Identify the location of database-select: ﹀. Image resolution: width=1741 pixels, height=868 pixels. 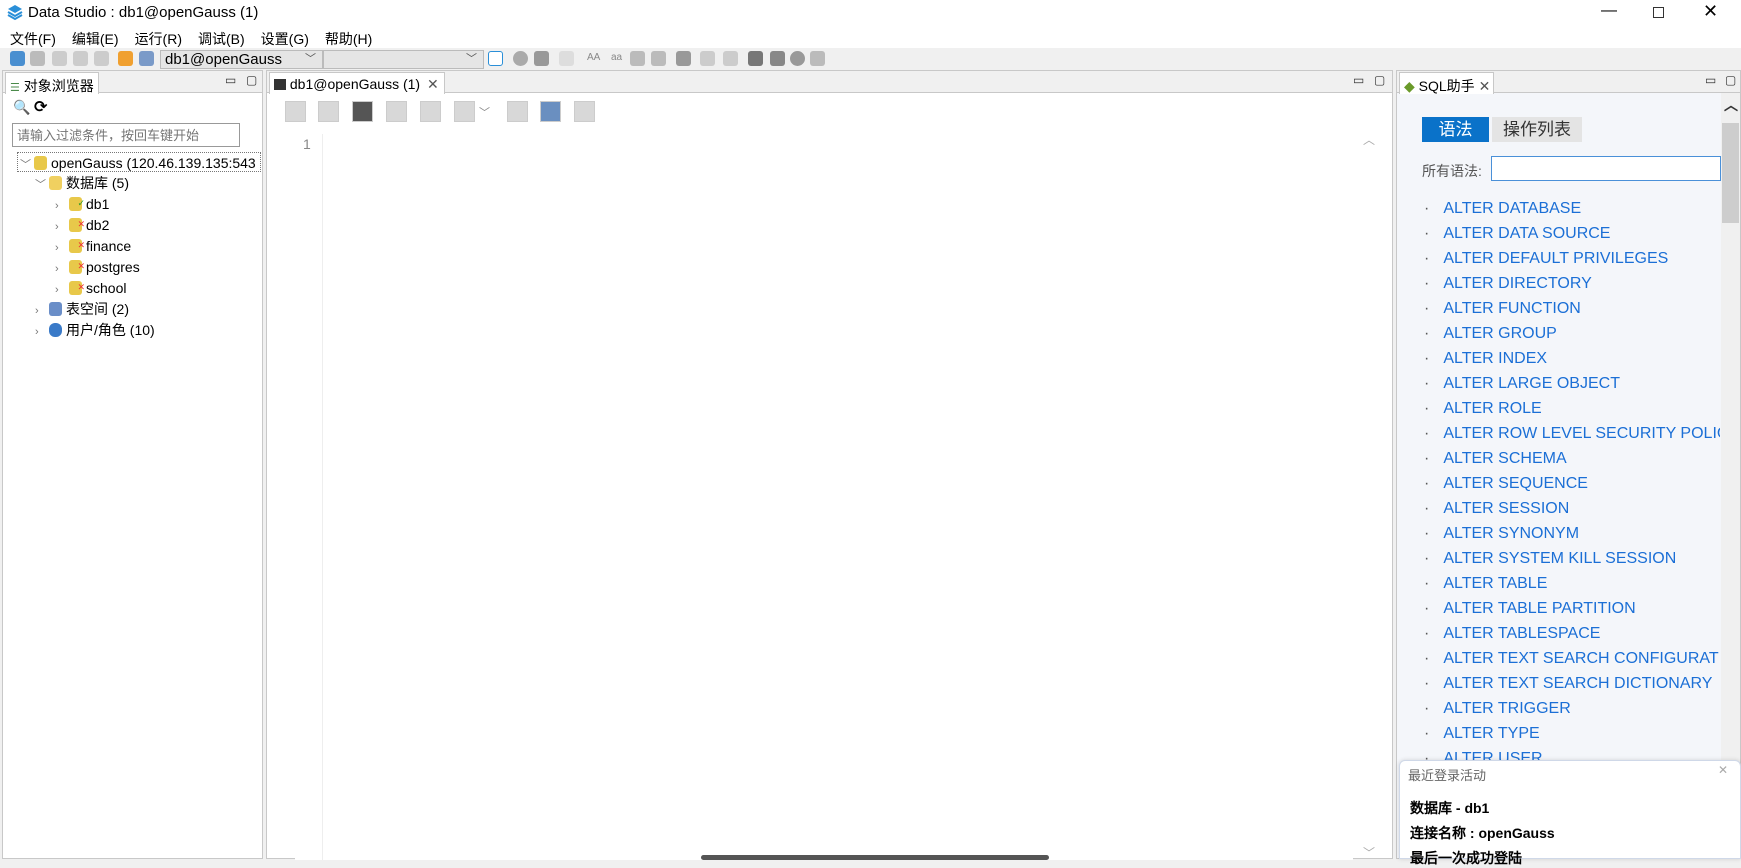
(403, 59).